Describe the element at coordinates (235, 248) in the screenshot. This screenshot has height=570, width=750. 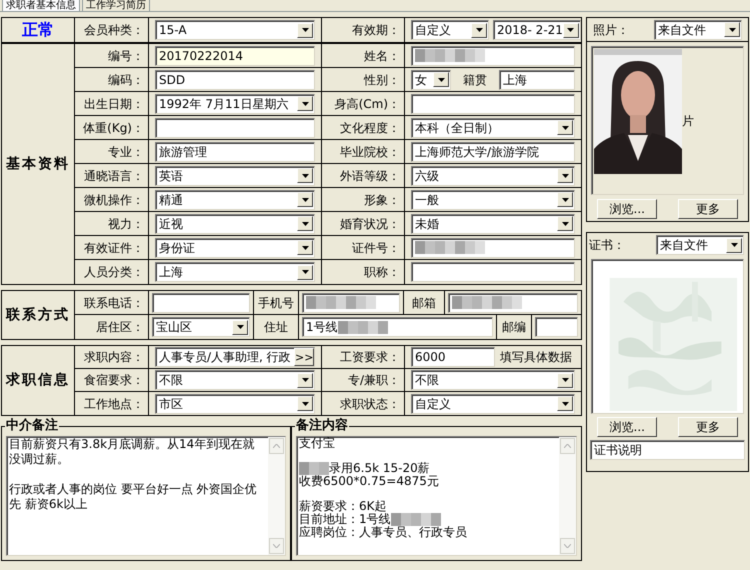
I see `dropdown: 身份证` at that location.